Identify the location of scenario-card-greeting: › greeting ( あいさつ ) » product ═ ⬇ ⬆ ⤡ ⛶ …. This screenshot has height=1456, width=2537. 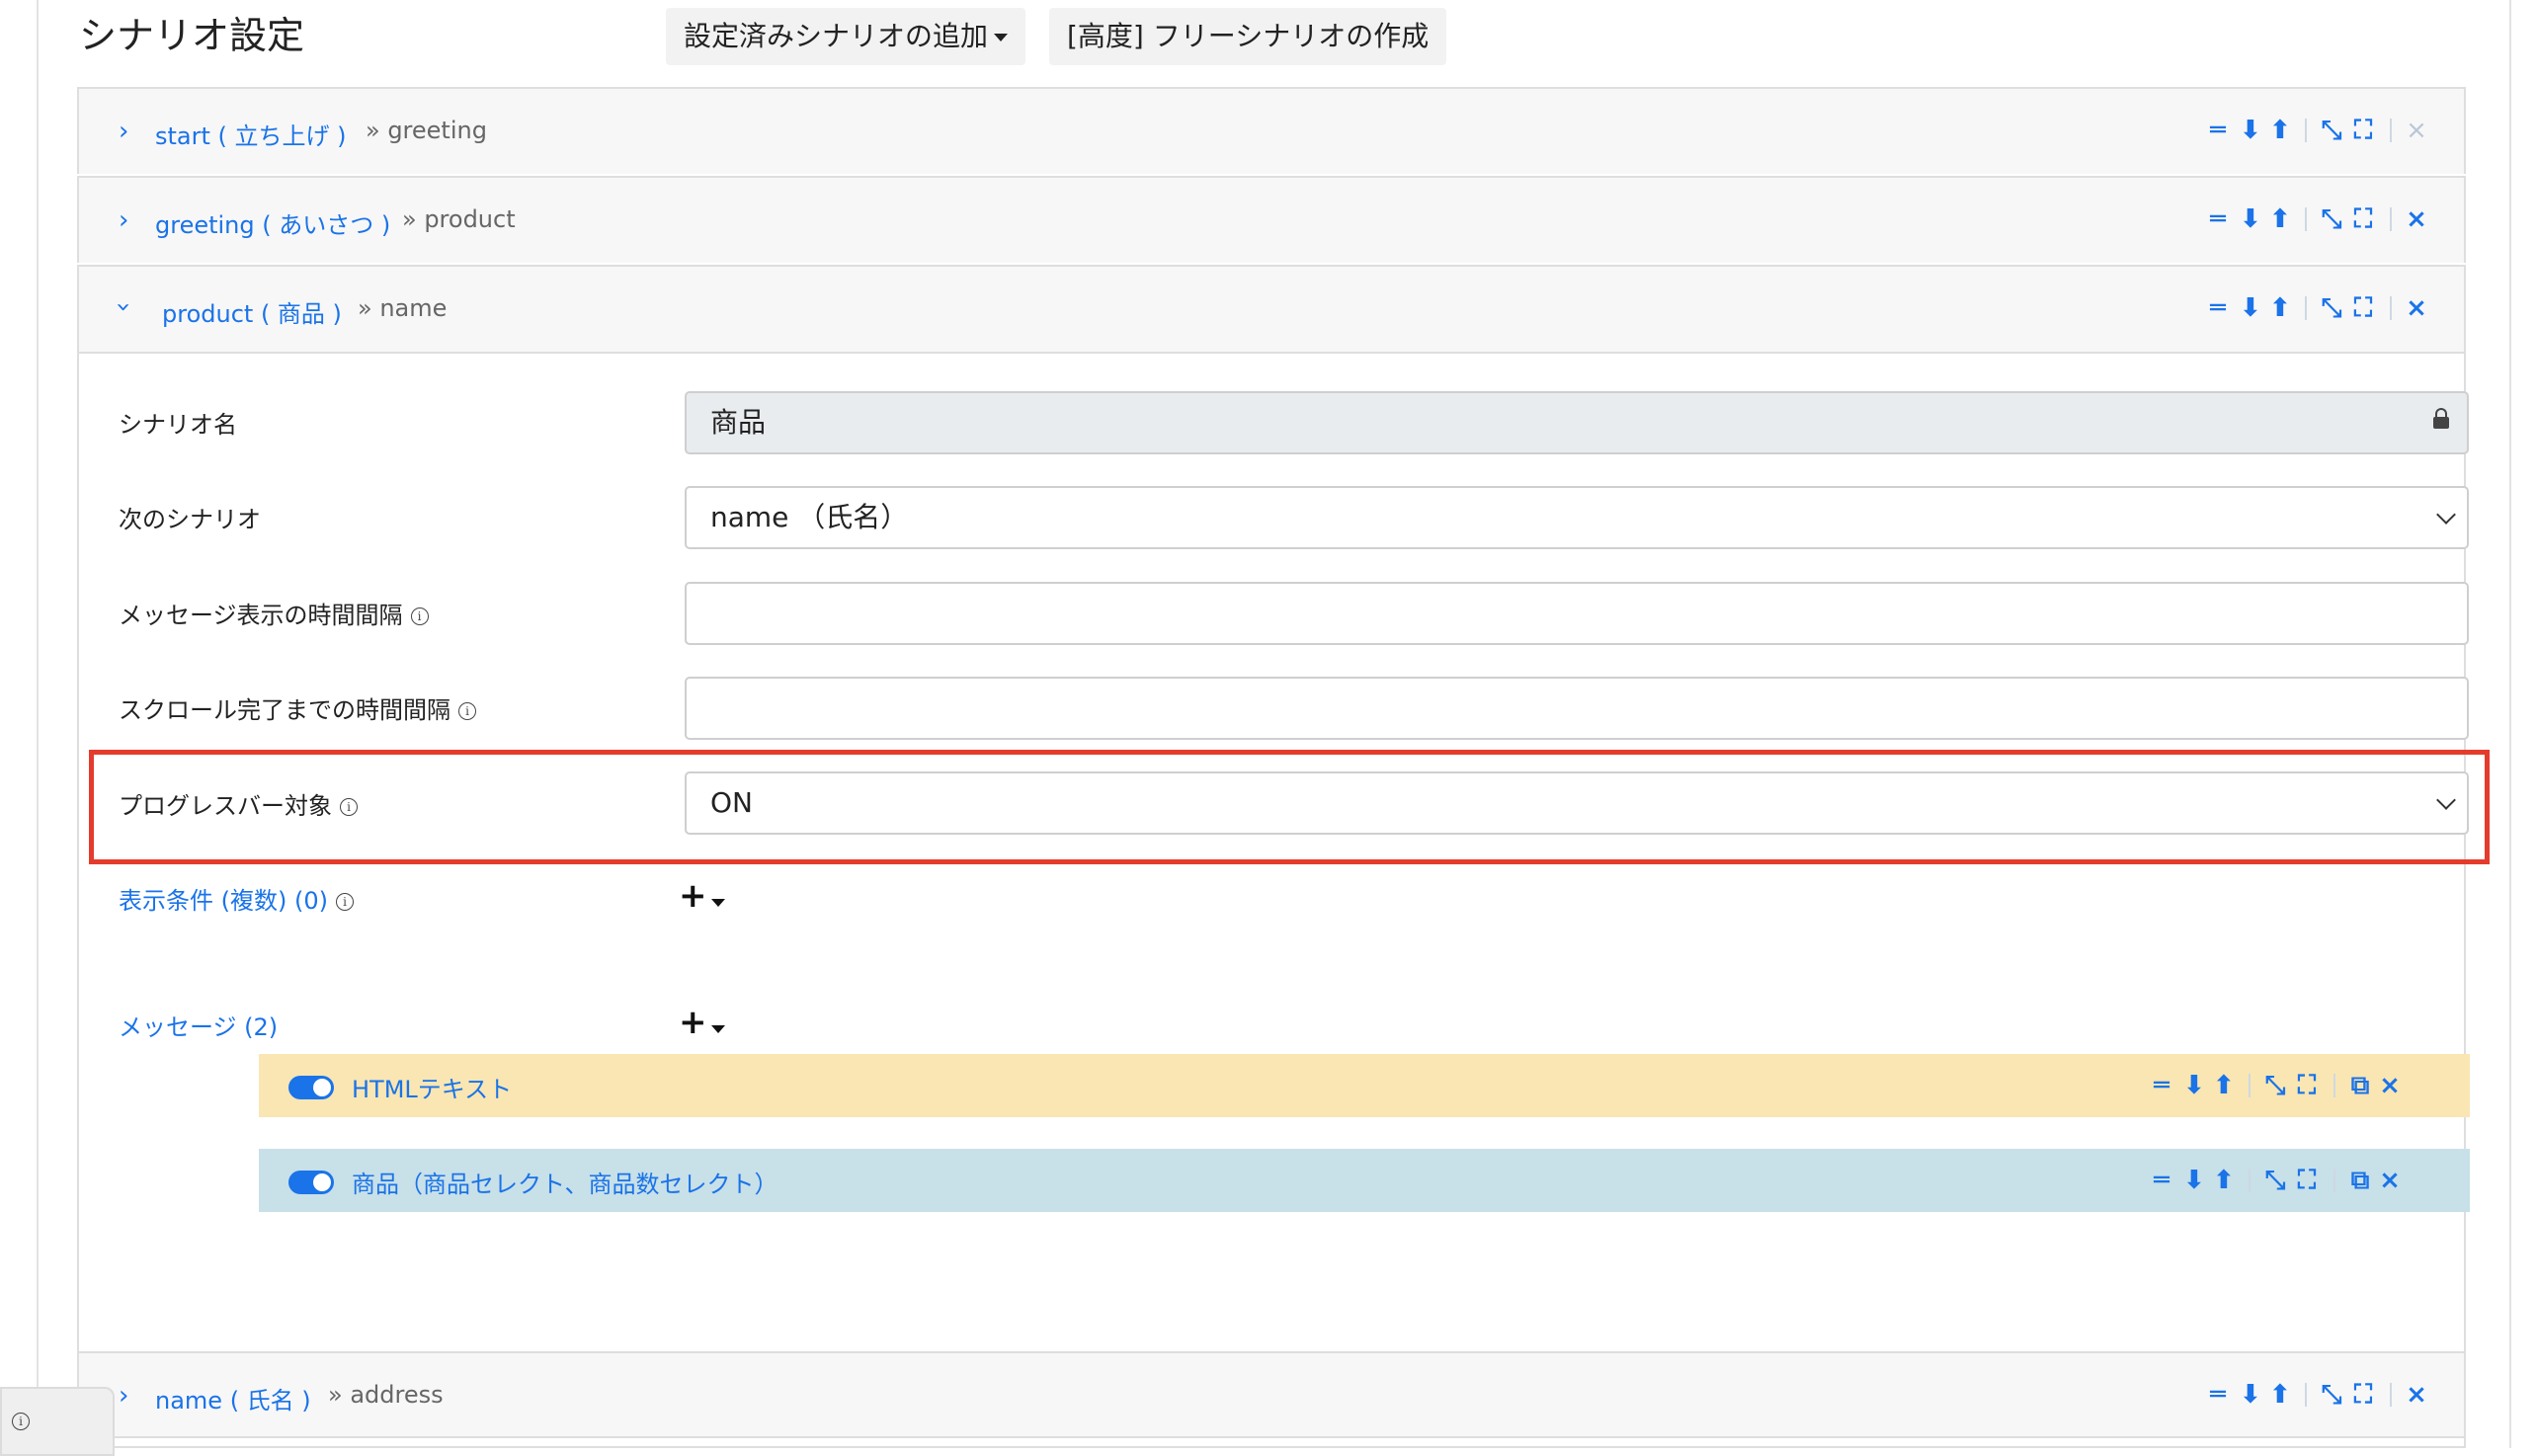
(1271, 219).